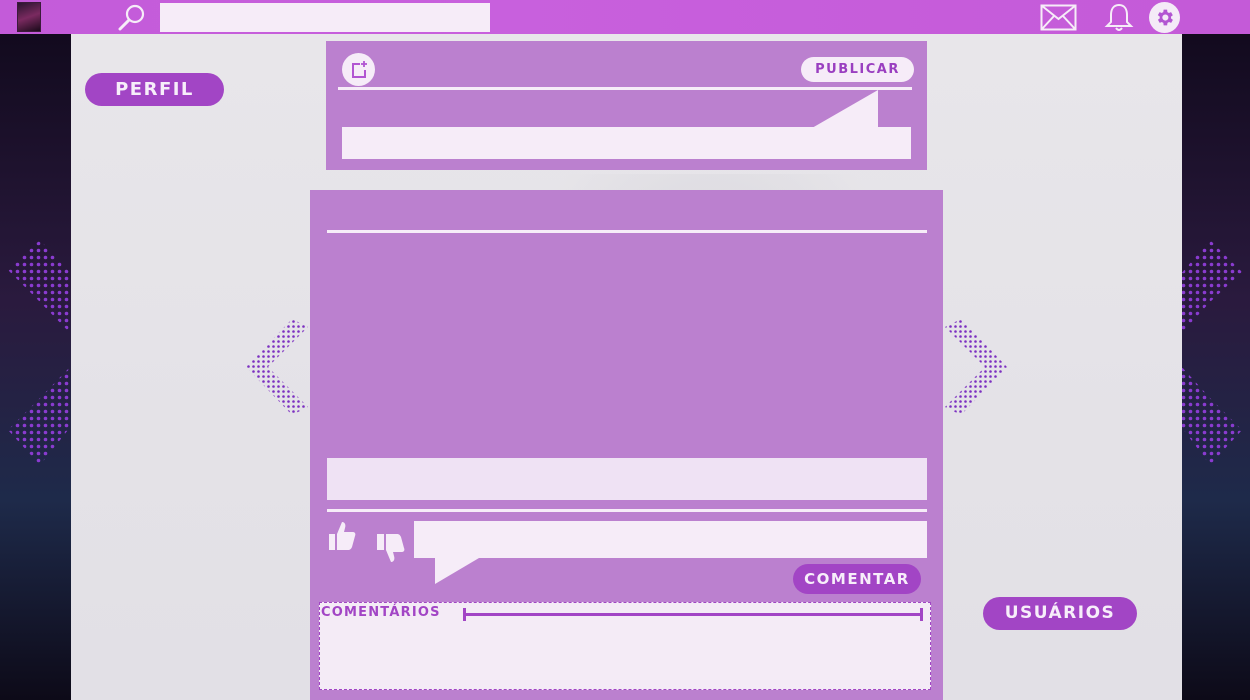 Image resolution: width=1250 pixels, height=700 pixels. Describe the element at coordinates (693, 614) in the screenshot. I see `comments-divider` at that location.